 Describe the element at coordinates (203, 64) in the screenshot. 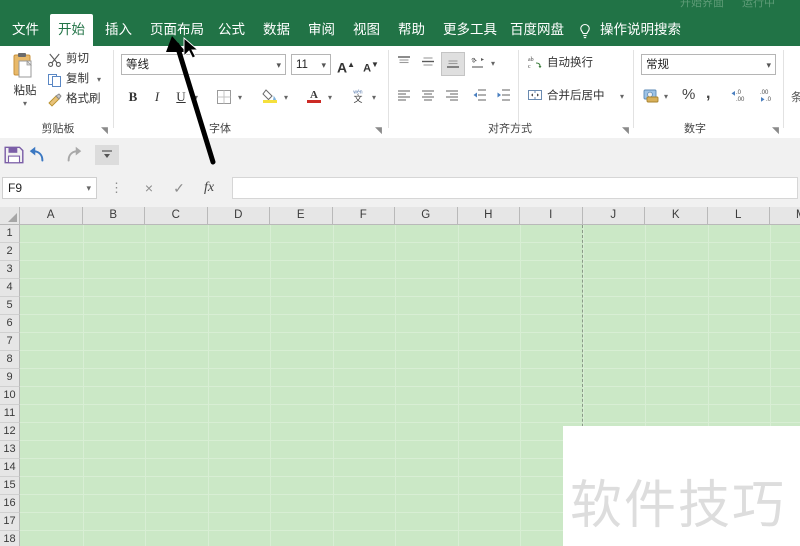

I see `font-name-combo: 等线 ▾` at that location.